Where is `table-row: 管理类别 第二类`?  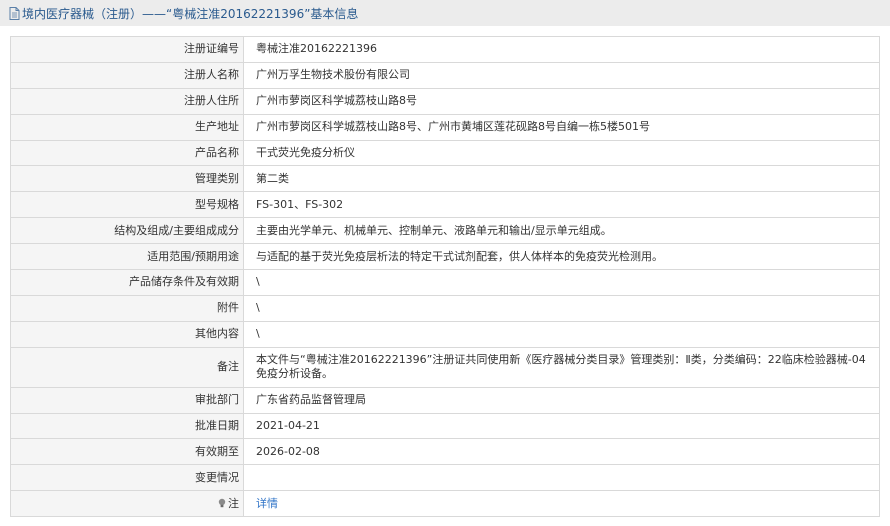
table-row: 管理类别 第二类 is located at coordinates (445, 179).